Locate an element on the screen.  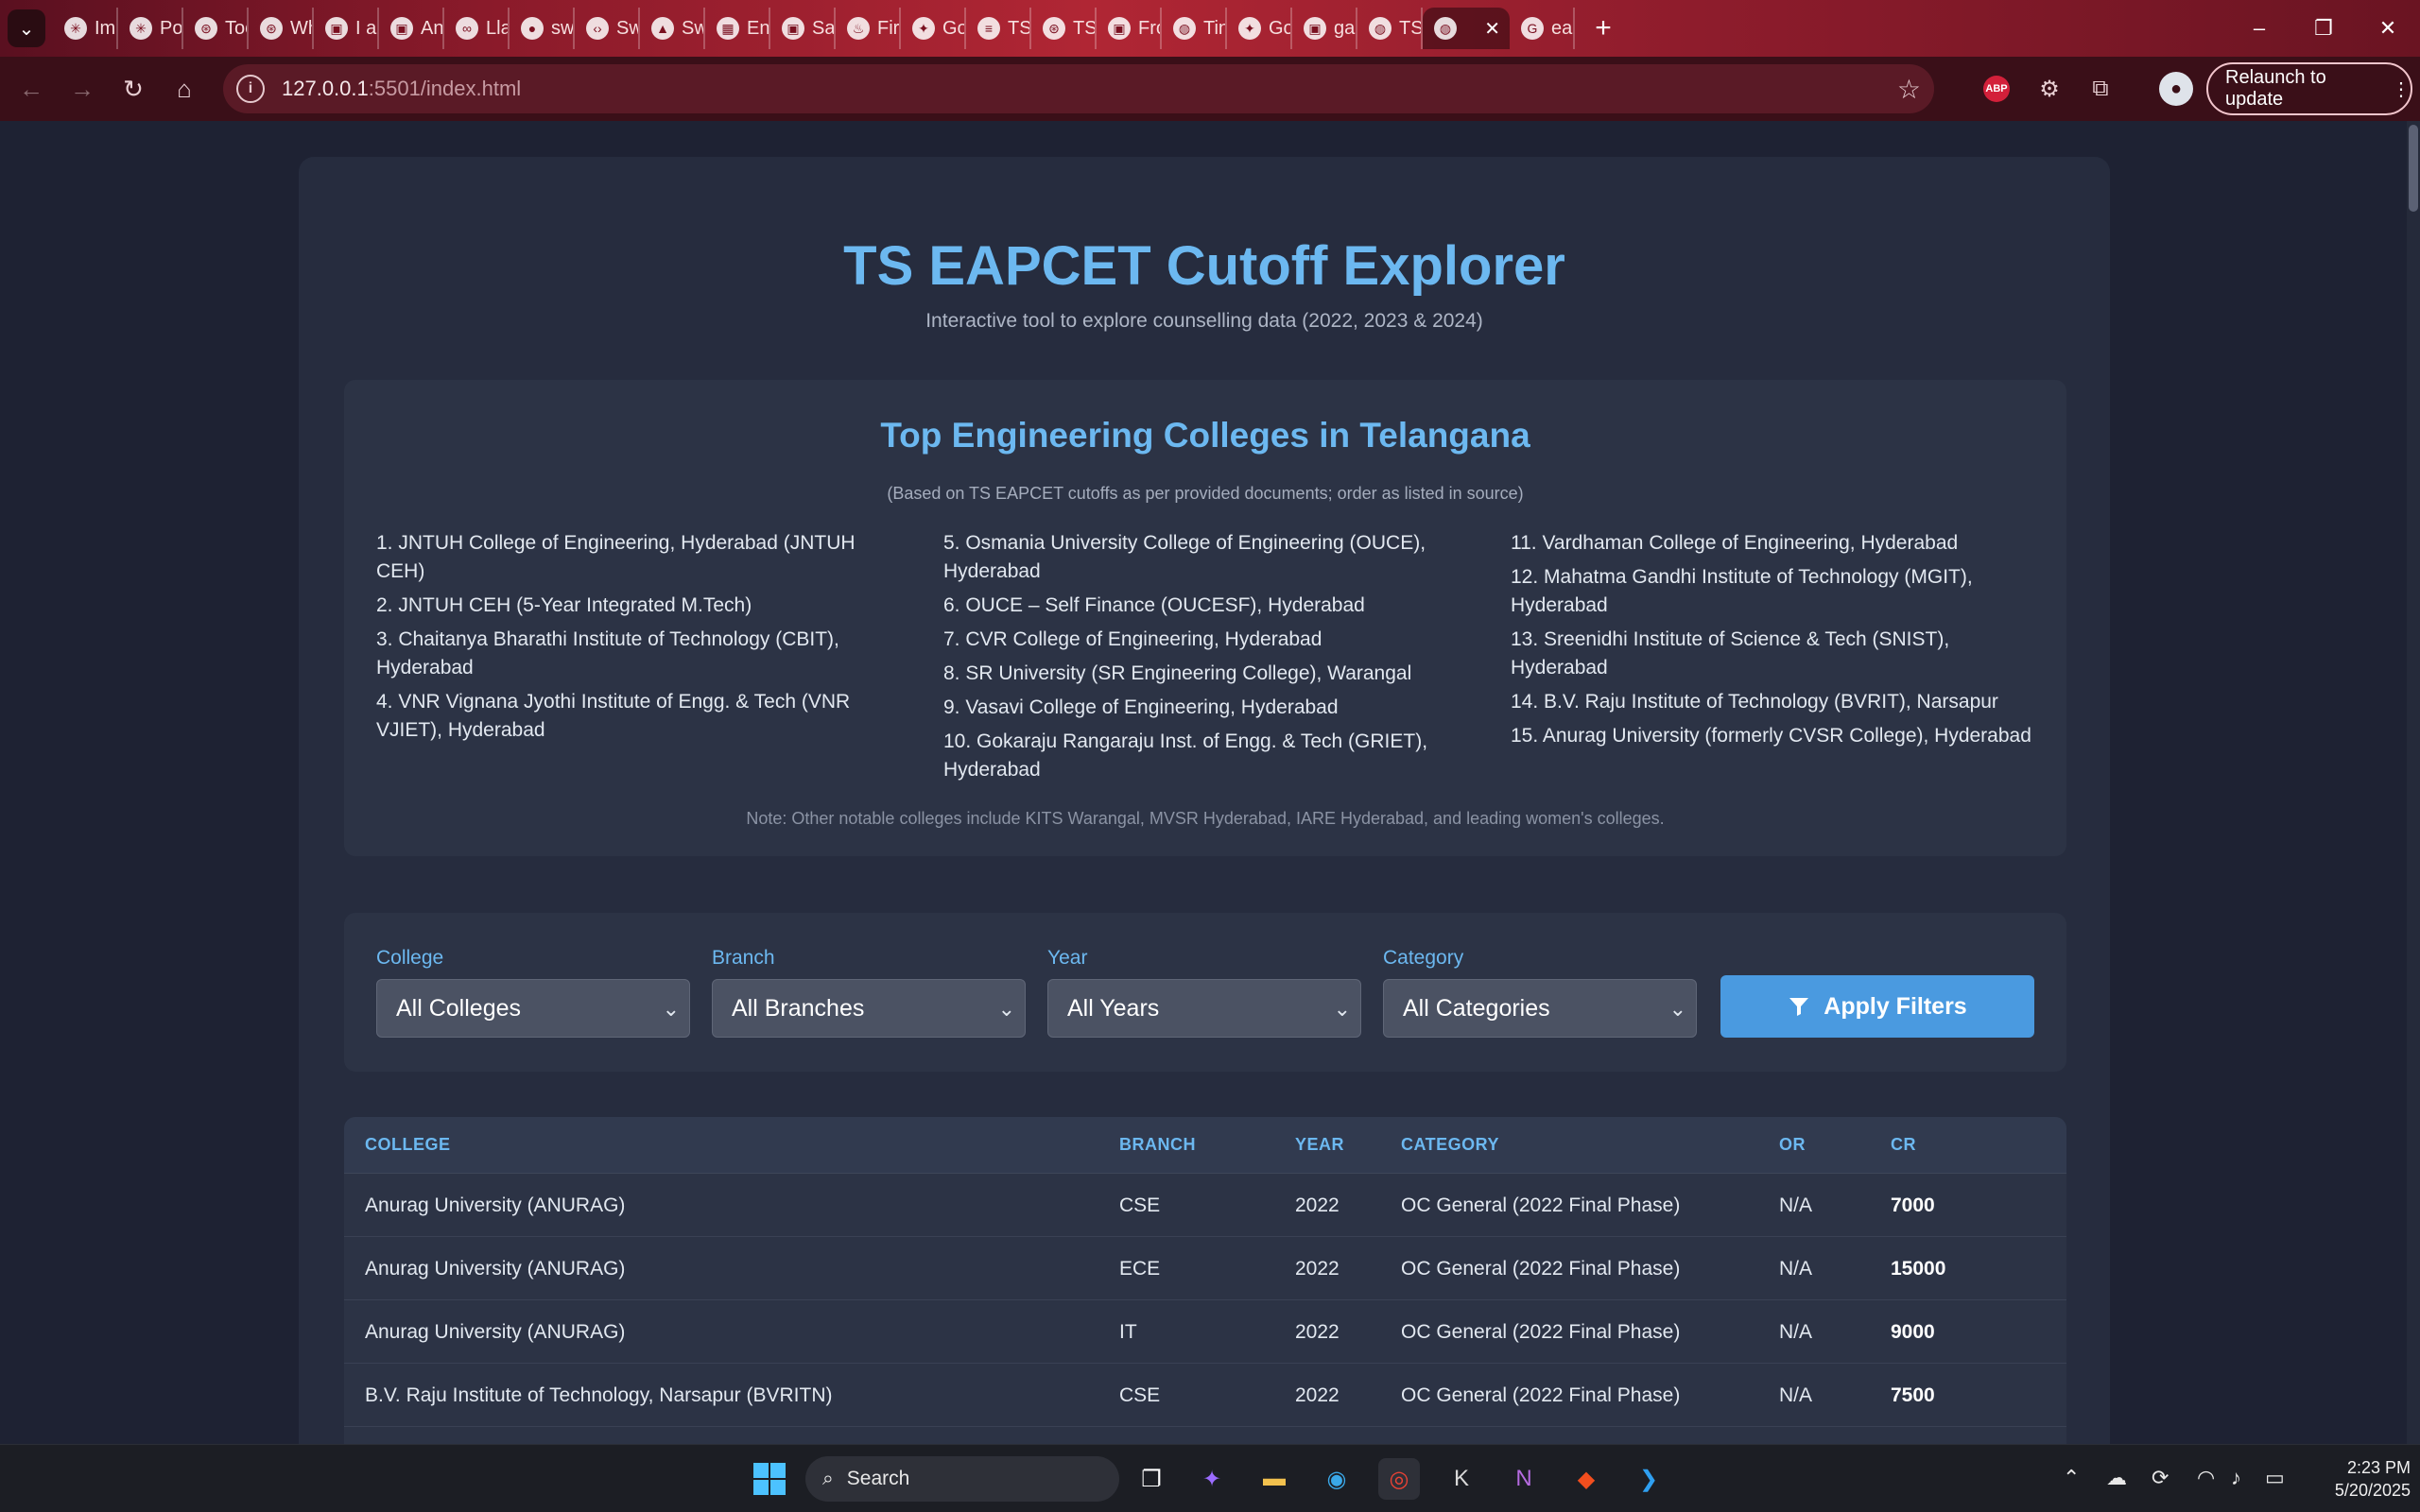
chrome-button: ◎ is located at coordinates (1399, 1479).